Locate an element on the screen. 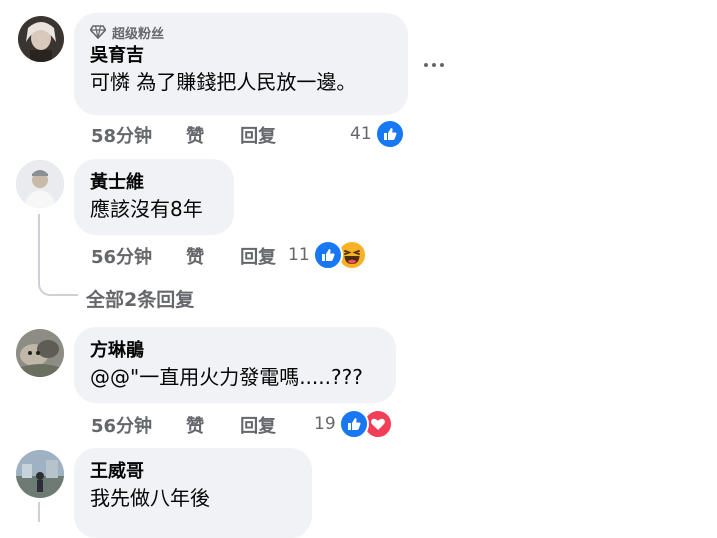  comment-text: 我先做八年後 is located at coordinates (150, 498).